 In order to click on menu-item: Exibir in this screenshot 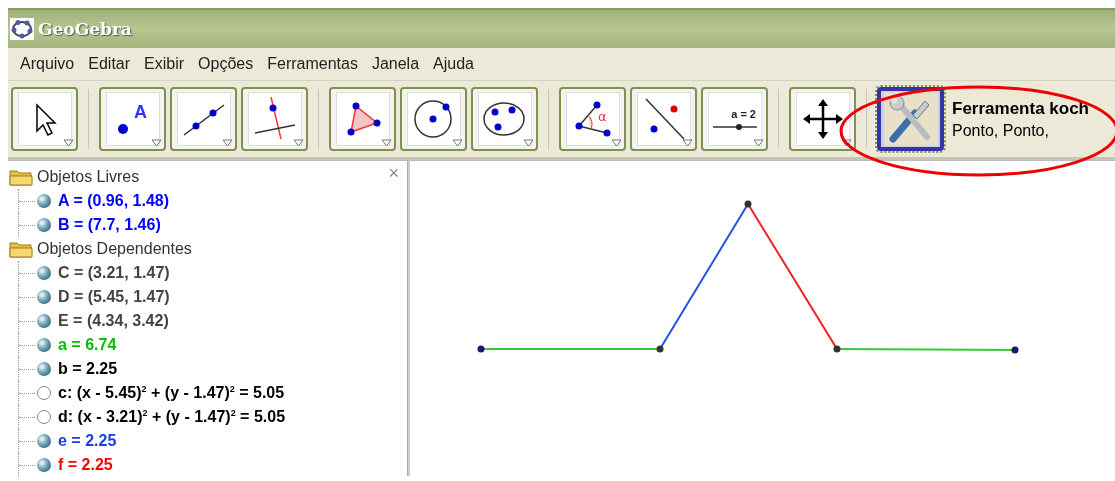, I will do `click(164, 64)`.